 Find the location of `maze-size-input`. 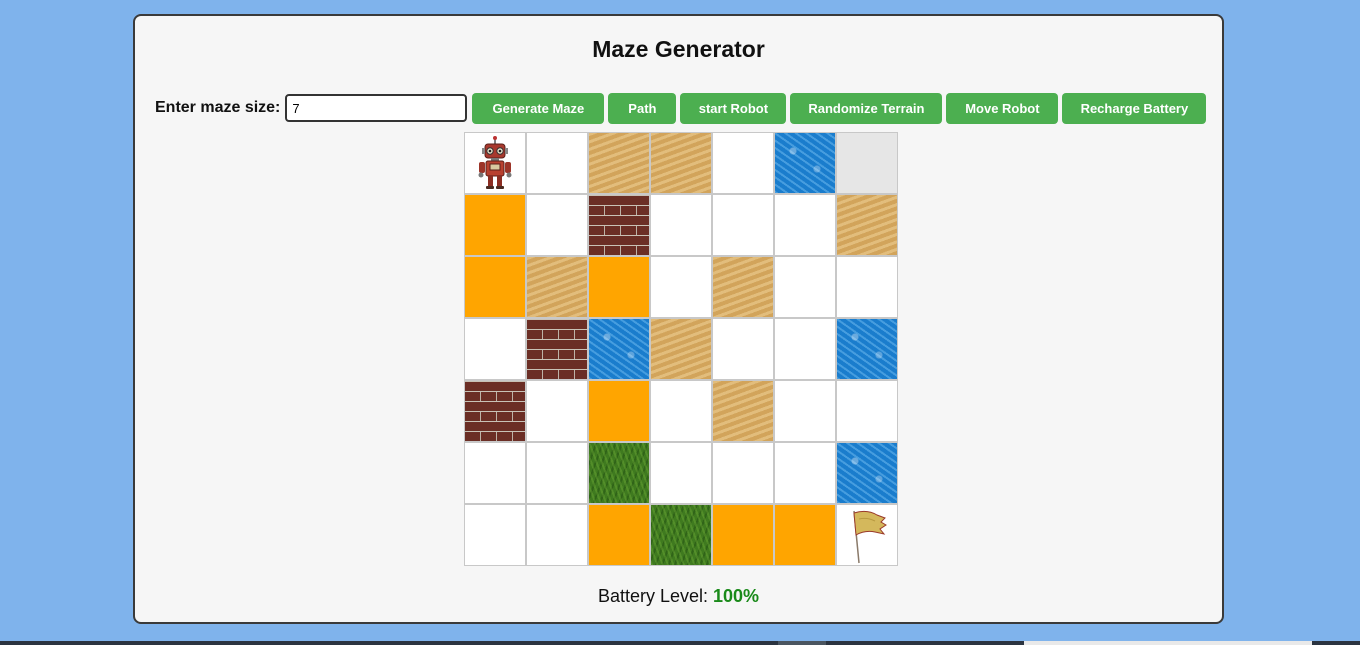

maze-size-input is located at coordinates (376, 108).